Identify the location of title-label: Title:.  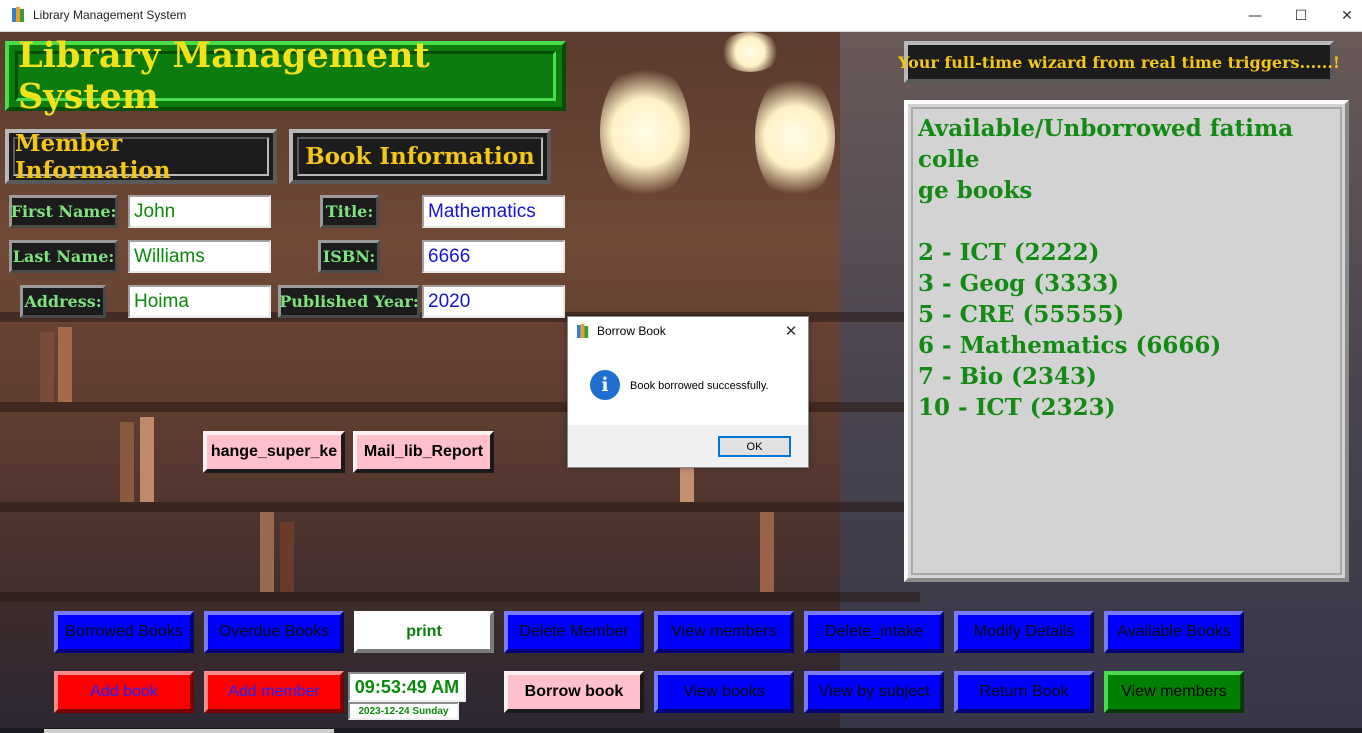
(349, 211).